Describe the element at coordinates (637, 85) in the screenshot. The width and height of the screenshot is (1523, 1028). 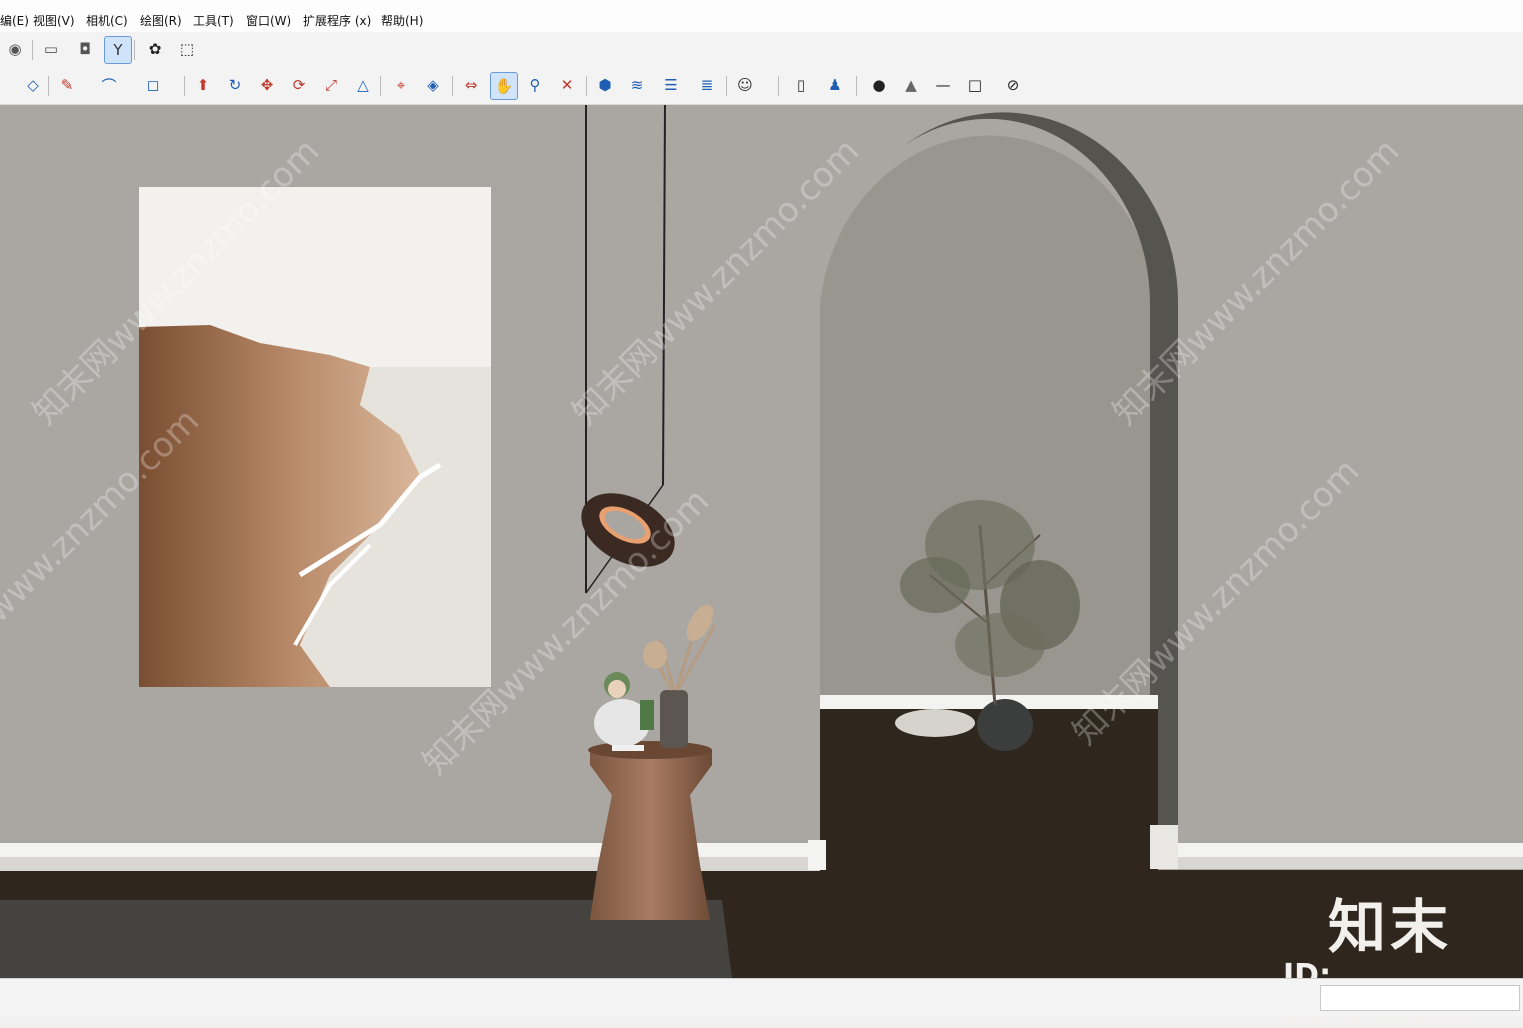
I see `layers-icon: ≋` at that location.